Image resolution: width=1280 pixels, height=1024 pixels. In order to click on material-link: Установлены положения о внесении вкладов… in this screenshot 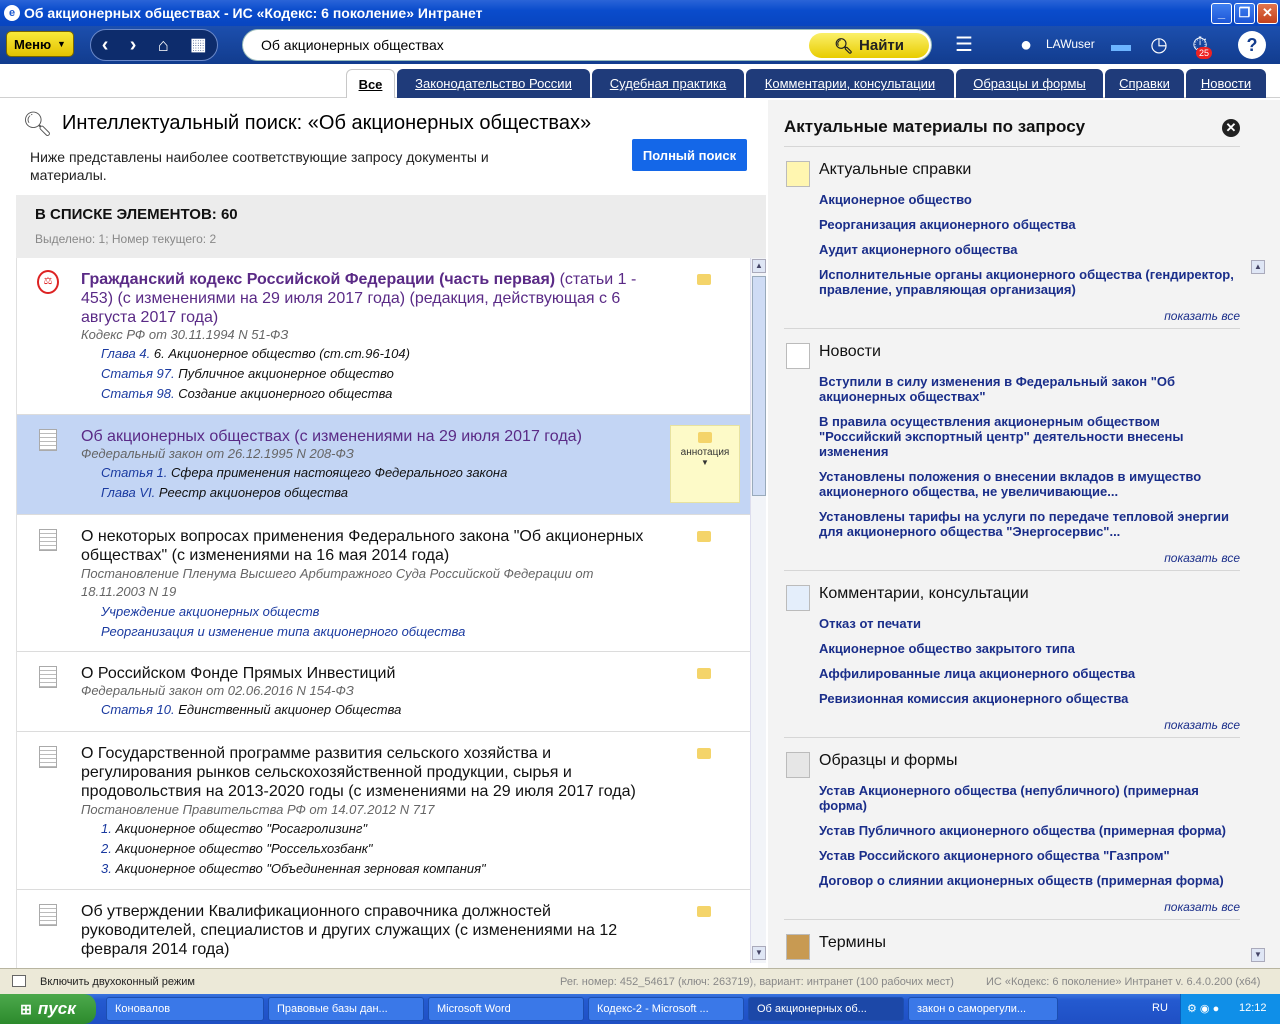, I will do `click(1029, 484)`.